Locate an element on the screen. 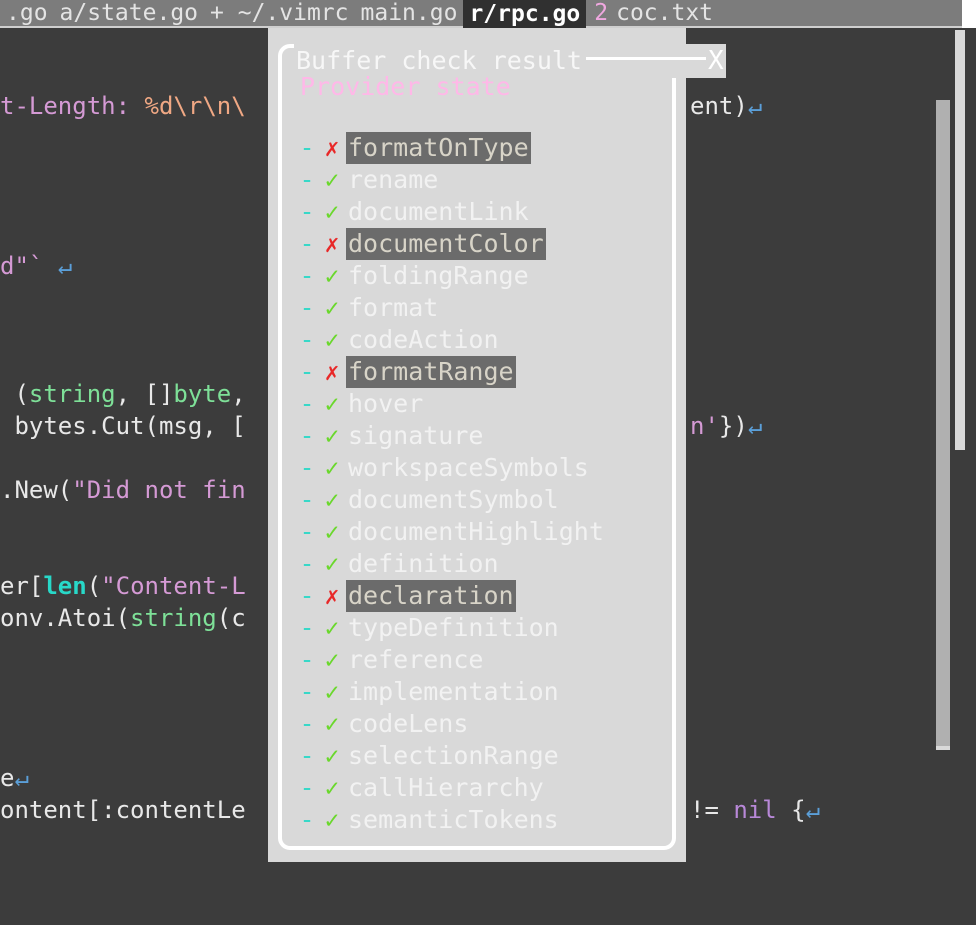  code-token: byte is located at coordinates (202, 394).